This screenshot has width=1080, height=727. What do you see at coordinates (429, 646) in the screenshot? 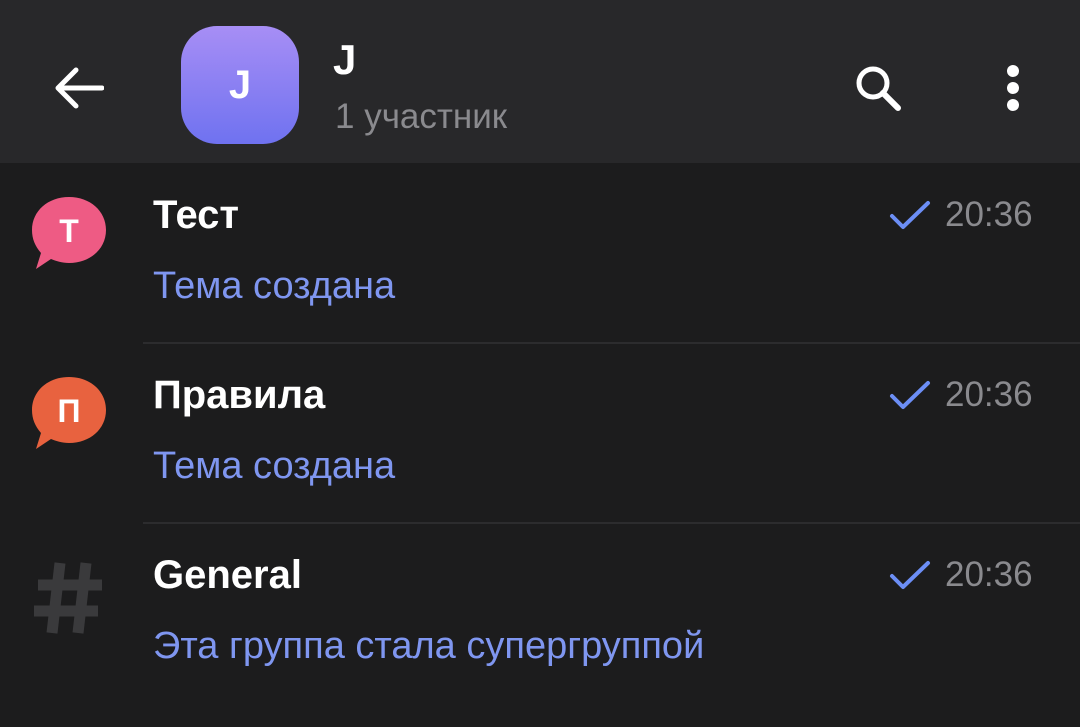
I see `topic-last-message: Эта группа стала супергруппой` at bounding box center [429, 646].